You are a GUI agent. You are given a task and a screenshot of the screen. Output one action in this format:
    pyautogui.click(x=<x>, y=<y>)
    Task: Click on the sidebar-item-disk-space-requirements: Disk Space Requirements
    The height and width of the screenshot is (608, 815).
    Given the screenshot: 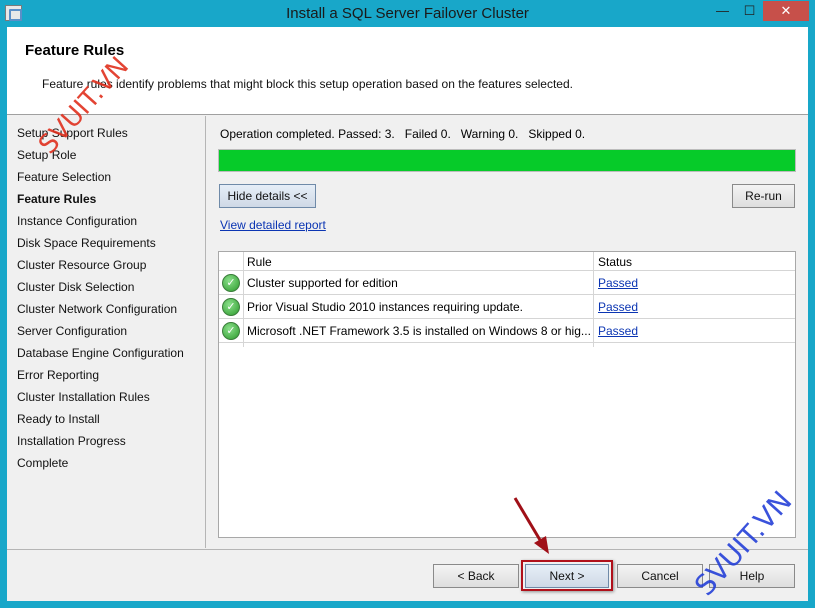 What is the action you would take?
    pyautogui.click(x=86, y=243)
    